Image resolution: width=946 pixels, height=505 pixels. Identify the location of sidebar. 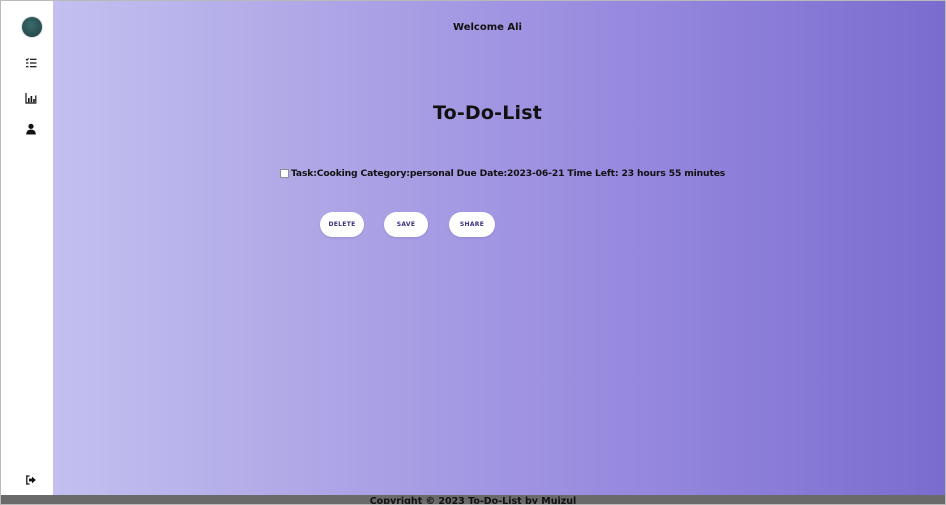
(27, 248).